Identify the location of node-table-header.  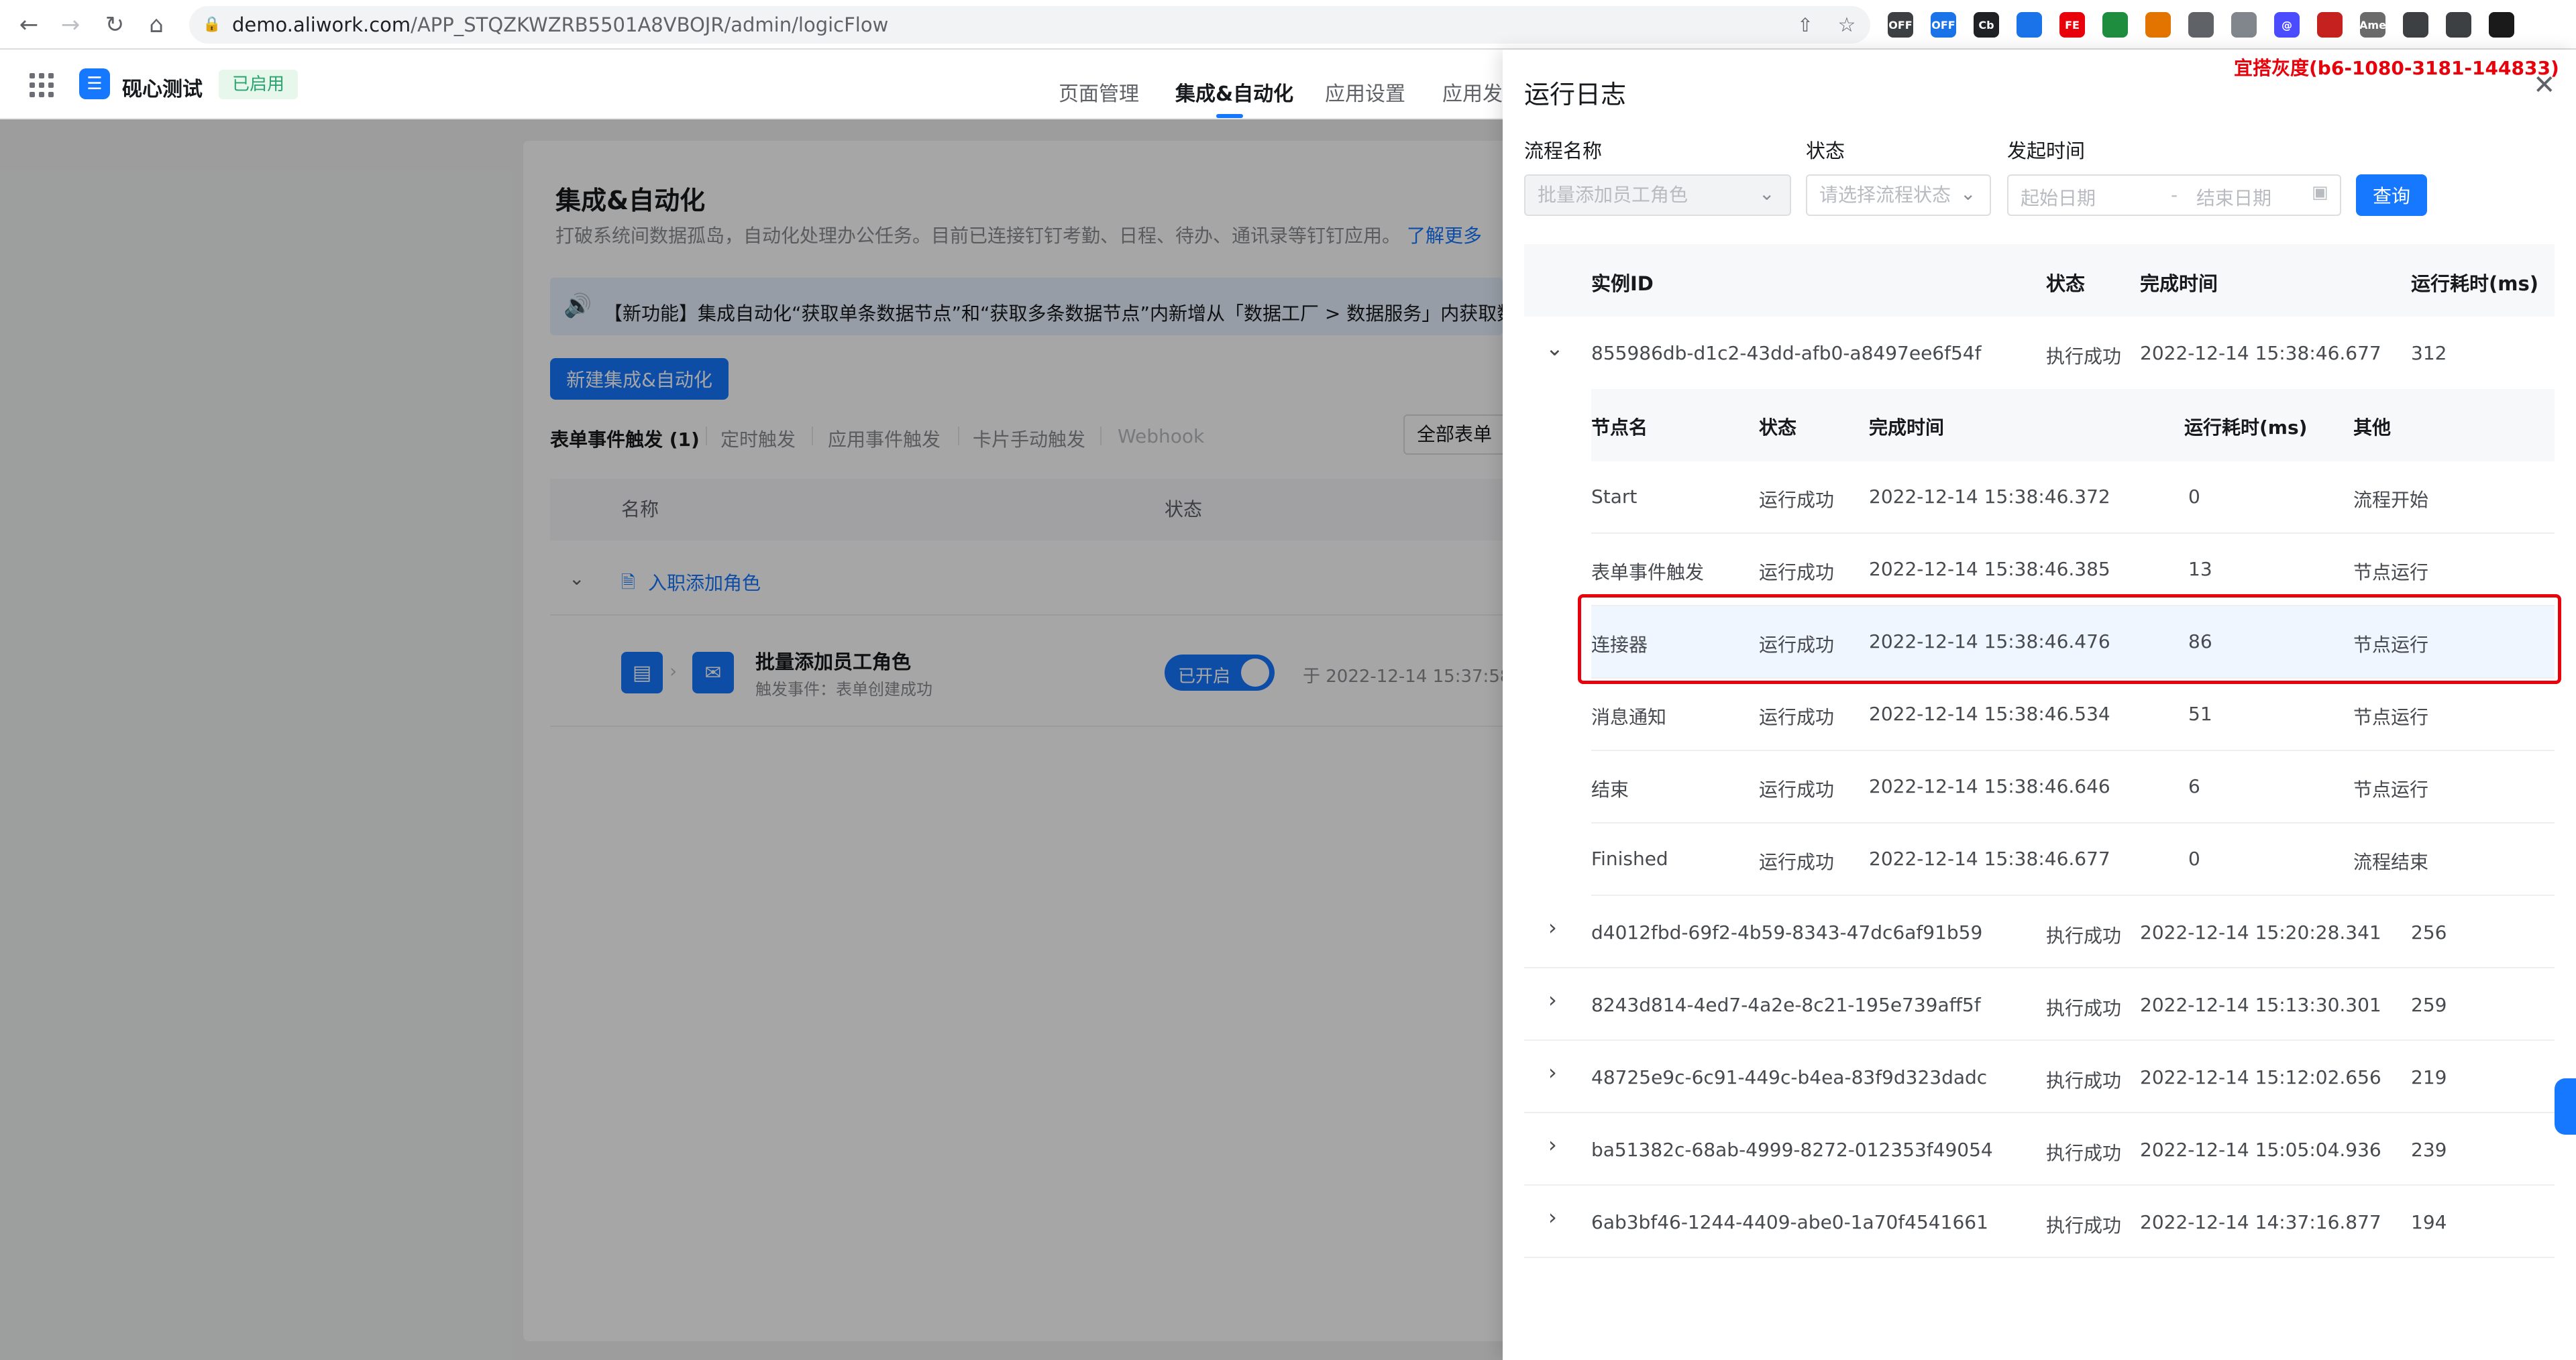
(2073, 425).